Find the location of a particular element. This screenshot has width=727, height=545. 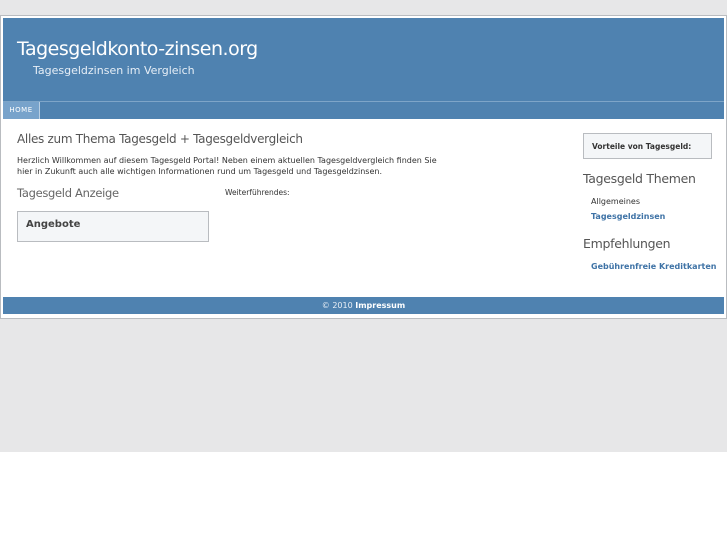

site-subtitle: Tagesgeldzinsen im Vergleich is located at coordinates (114, 70).